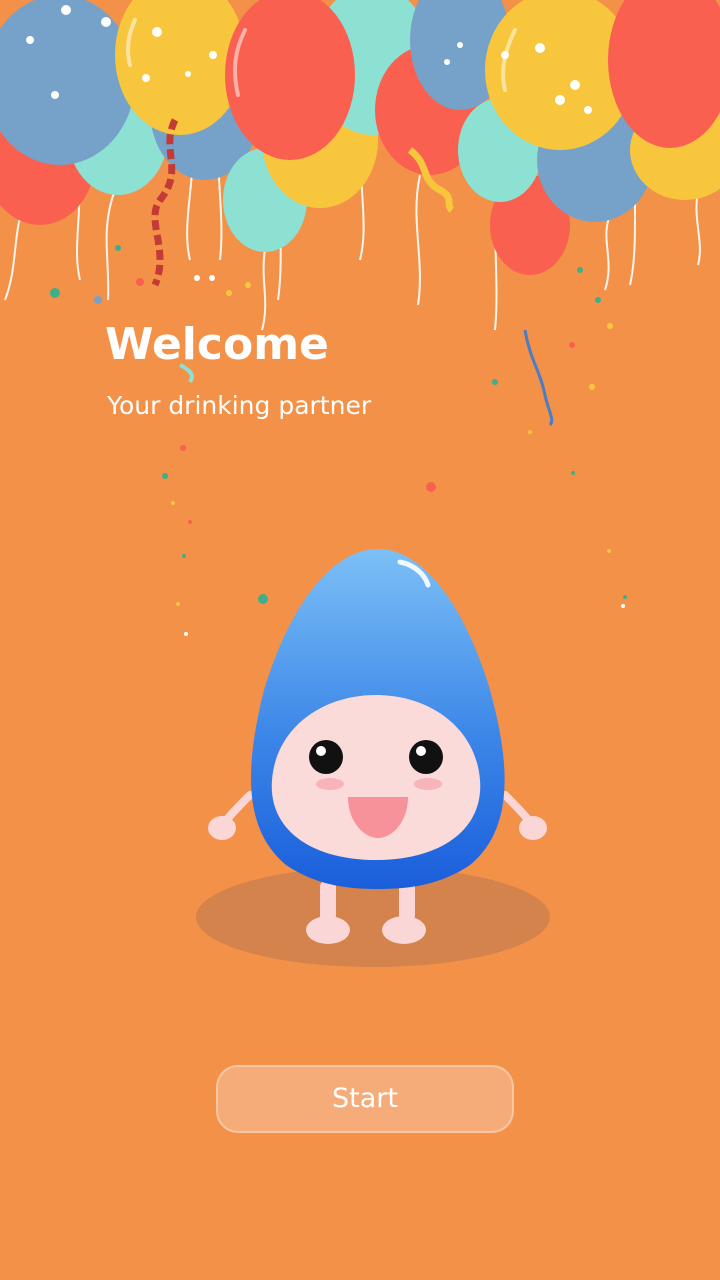 The image size is (720, 1280). I want to click on start-button: Start, so click(365, 1099).